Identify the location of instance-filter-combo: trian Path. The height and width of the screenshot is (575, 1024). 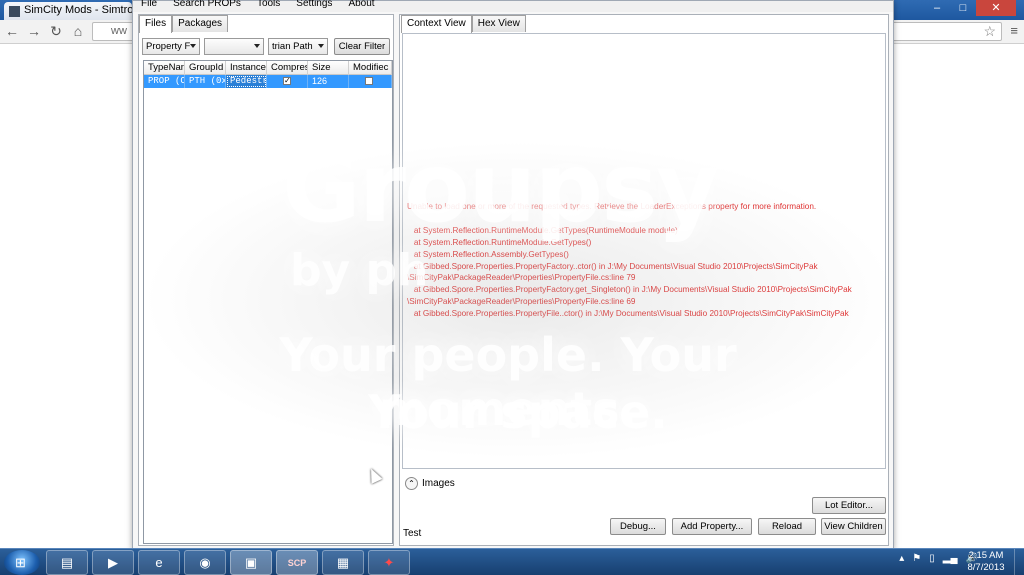
(298, 46).